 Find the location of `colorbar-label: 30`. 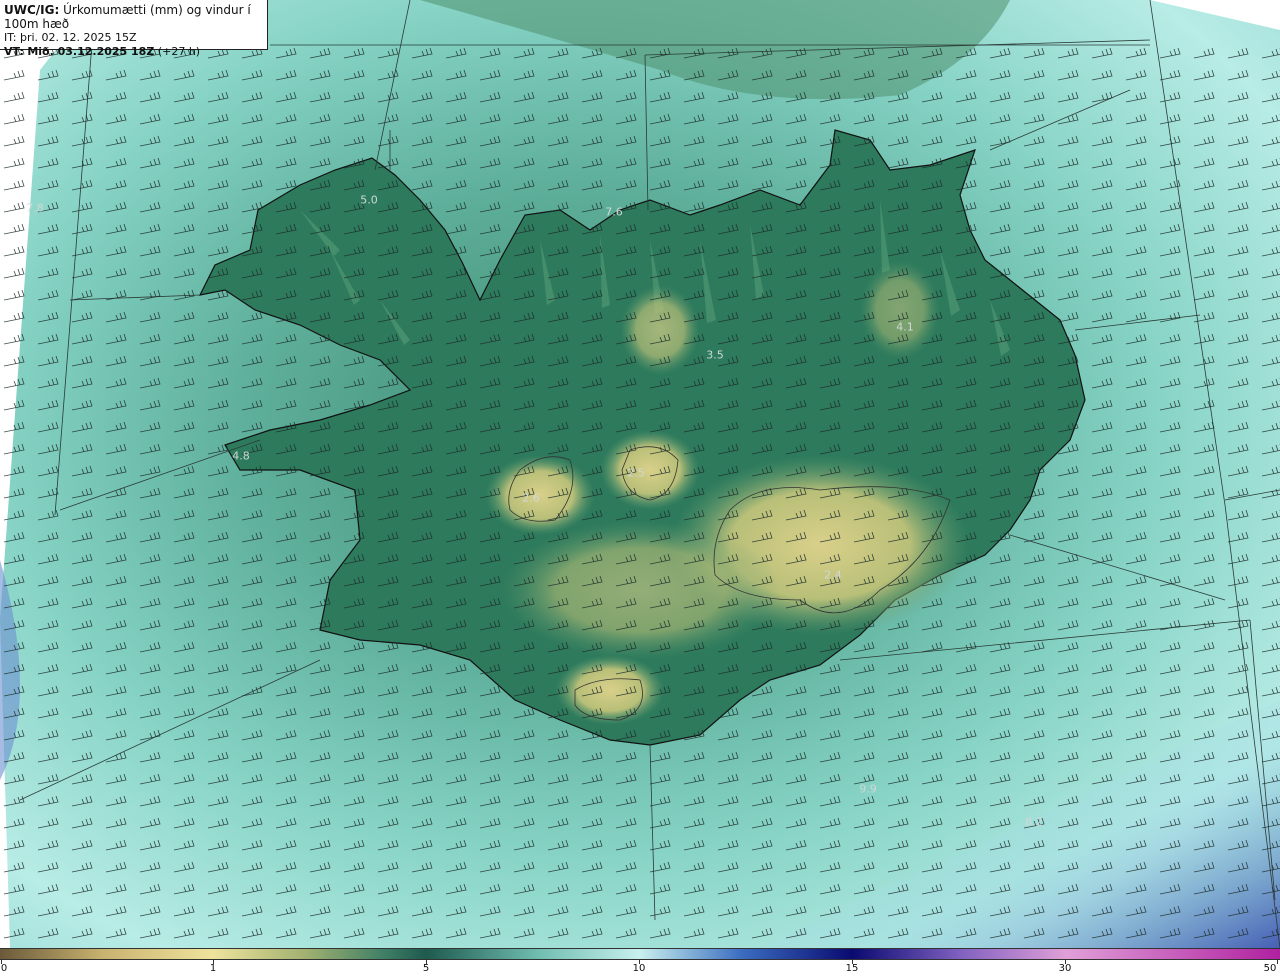

colorbar-label: 30 is located at coordinates (1065, 968).